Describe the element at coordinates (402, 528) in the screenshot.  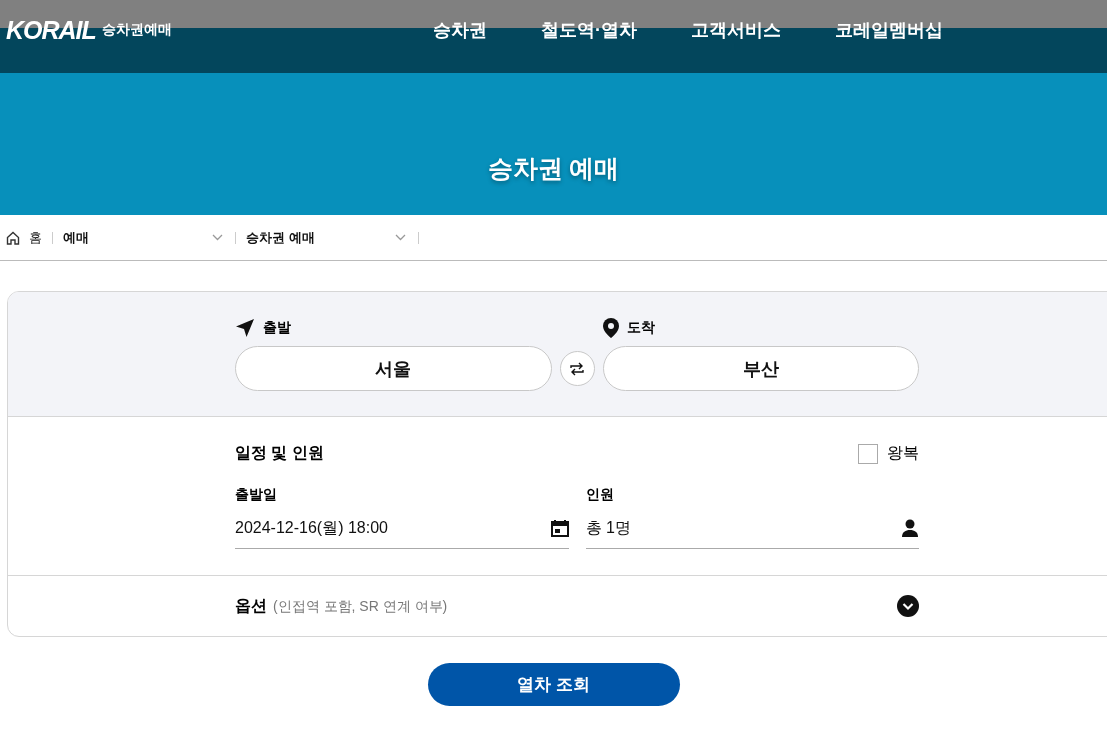
I see `date-field: 2024-12-16(월) 18:00` at that location.